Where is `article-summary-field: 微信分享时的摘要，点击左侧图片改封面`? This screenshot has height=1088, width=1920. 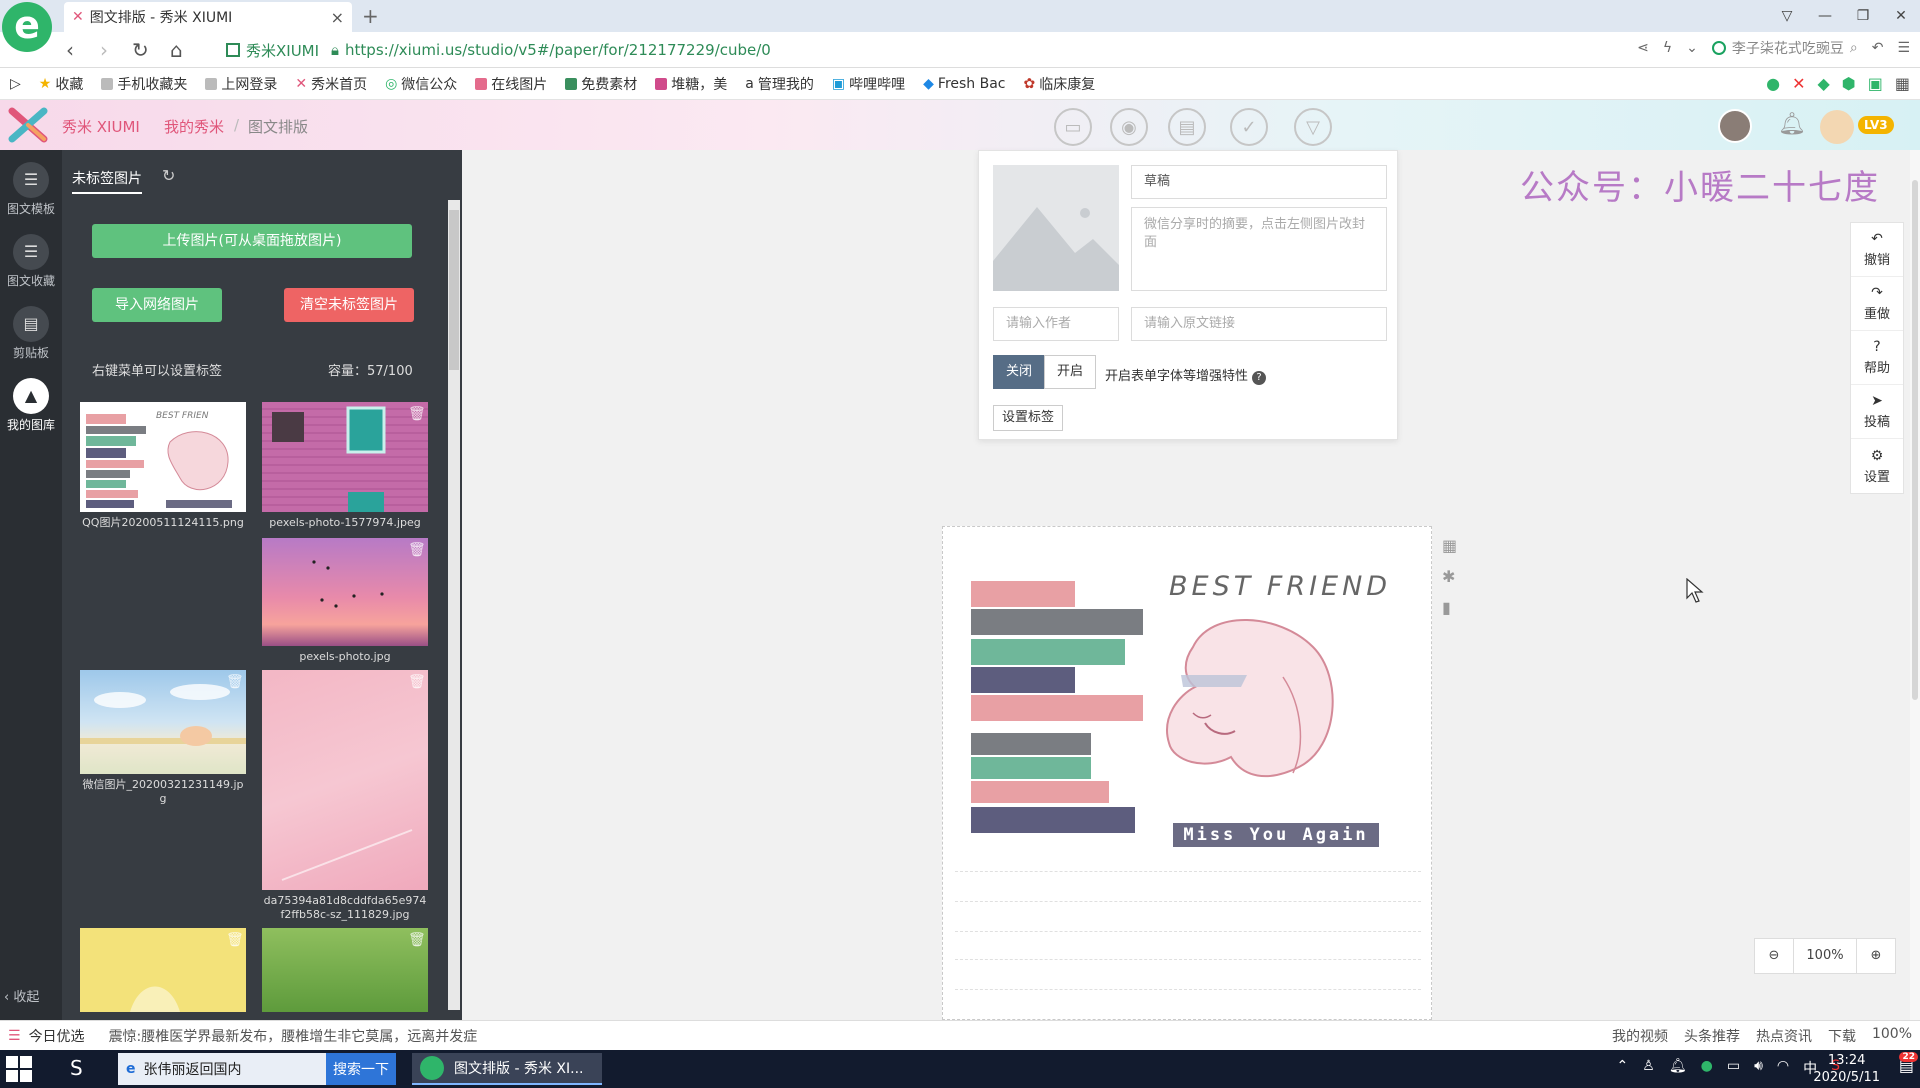 article-summary-field: 微信分享时的摘要，点击左侧图片改封面 is located at coordinates (1259, 249).